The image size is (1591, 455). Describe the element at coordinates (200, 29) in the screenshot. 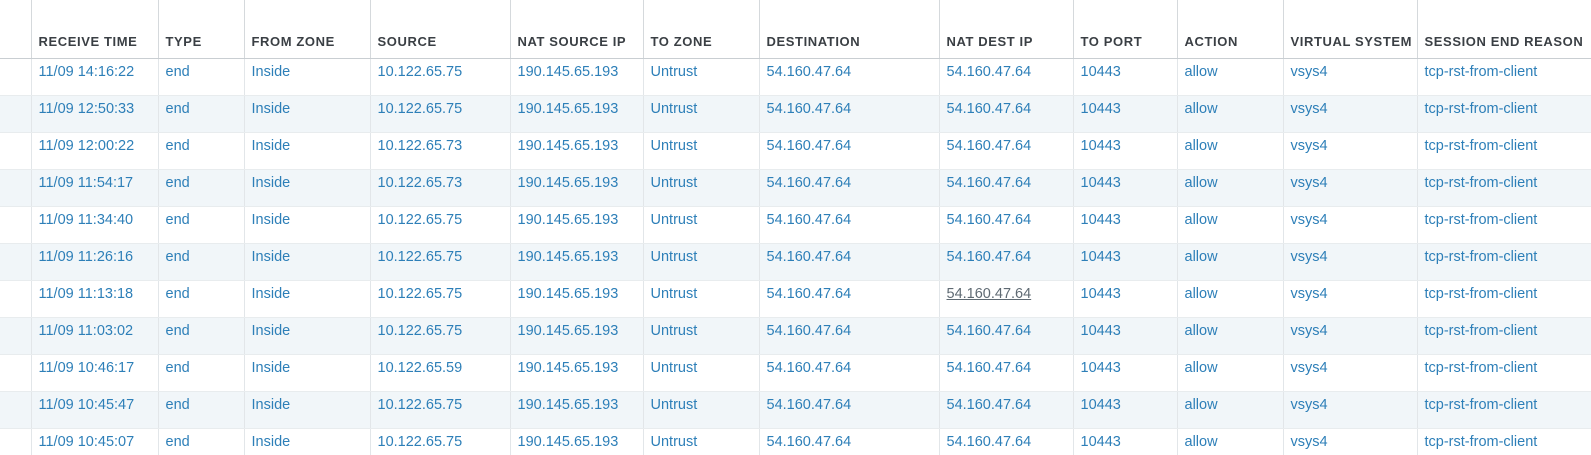

I see `column-header-type: TYPE` at that location.